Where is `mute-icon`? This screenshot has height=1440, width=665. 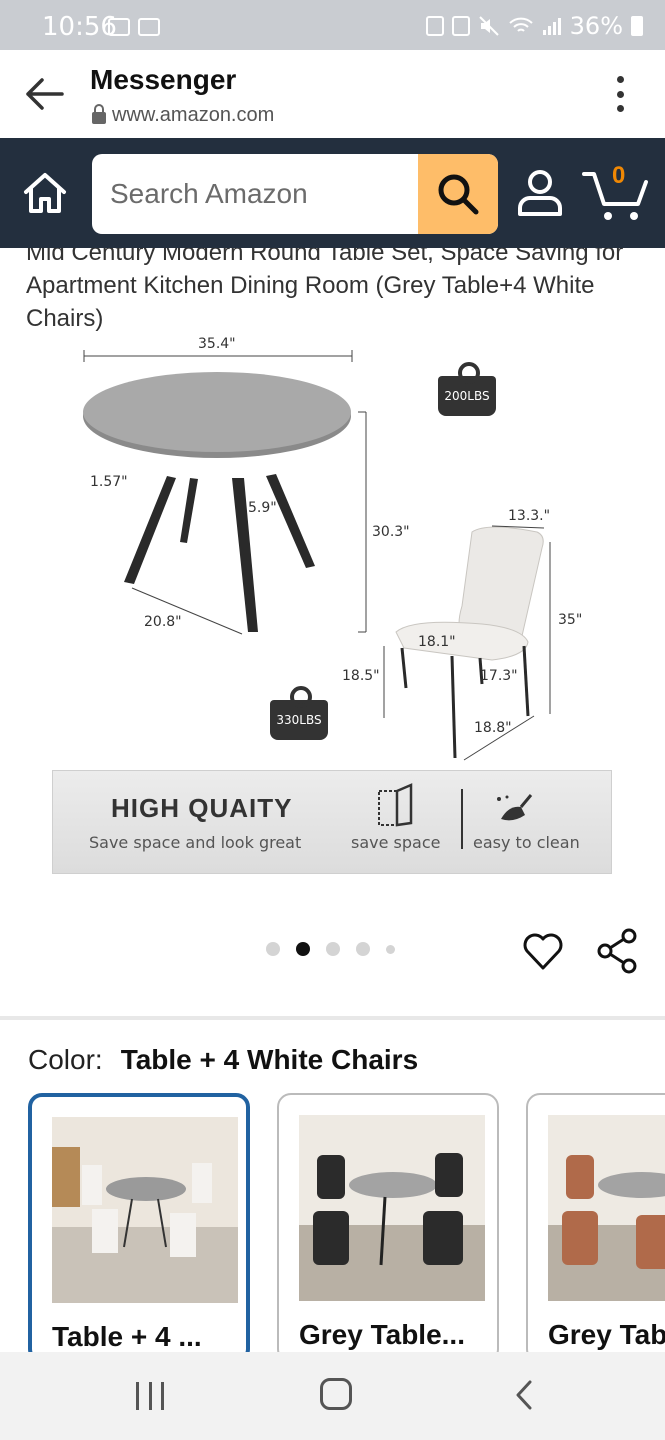 mute-icon is located at coordinates (488, 26).